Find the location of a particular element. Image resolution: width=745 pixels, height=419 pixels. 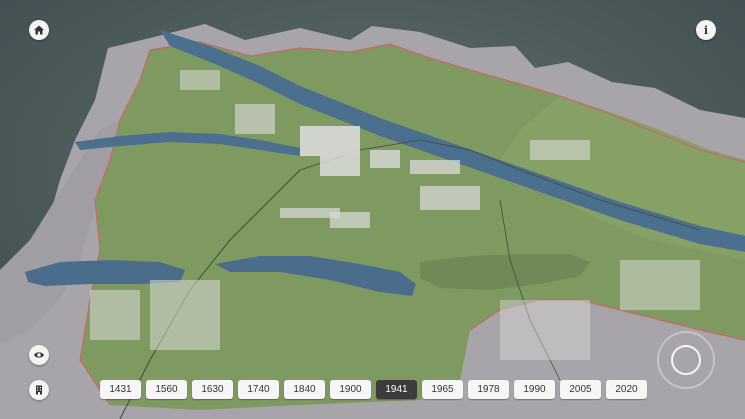

year-button-1740: 1740 is located at coordinates (258, 389).